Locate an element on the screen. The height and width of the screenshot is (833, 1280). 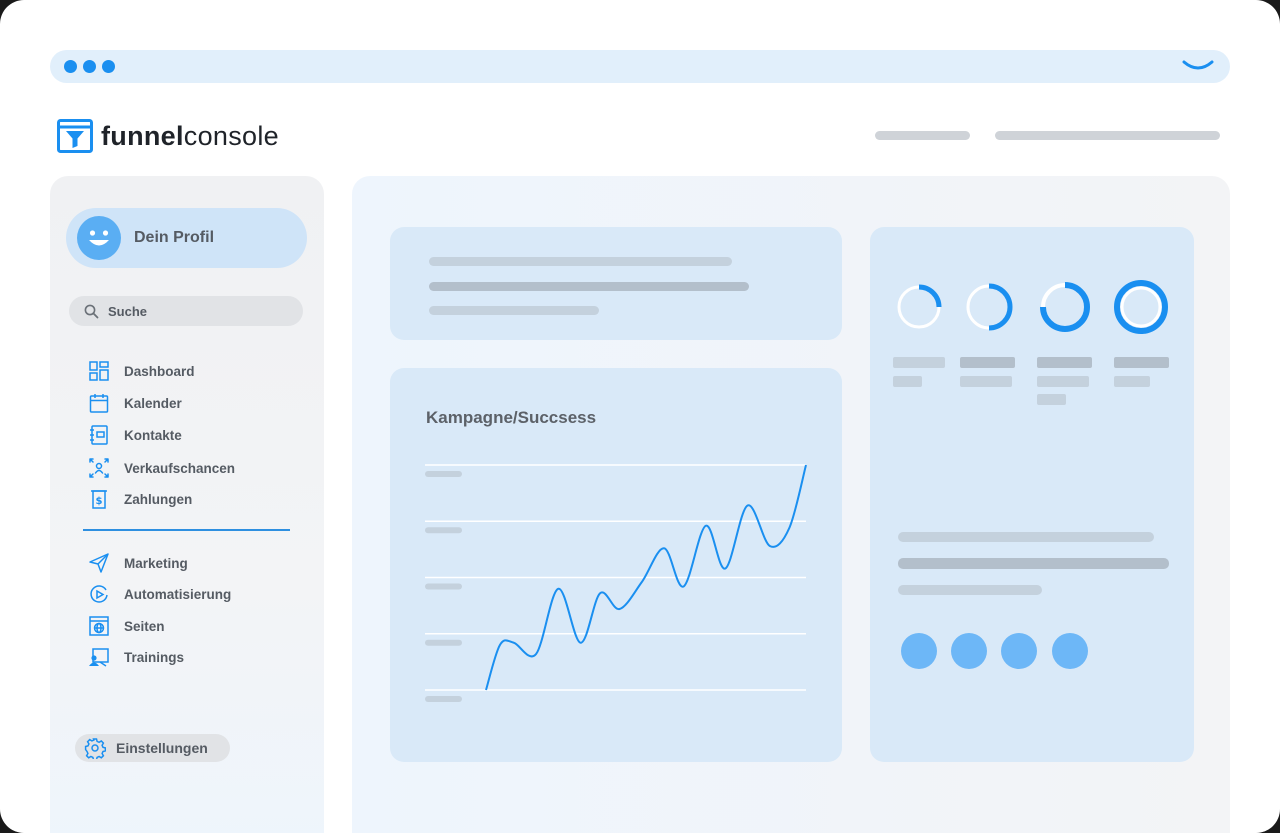
chevron-down-icon is located at coordinates (1198, 66).